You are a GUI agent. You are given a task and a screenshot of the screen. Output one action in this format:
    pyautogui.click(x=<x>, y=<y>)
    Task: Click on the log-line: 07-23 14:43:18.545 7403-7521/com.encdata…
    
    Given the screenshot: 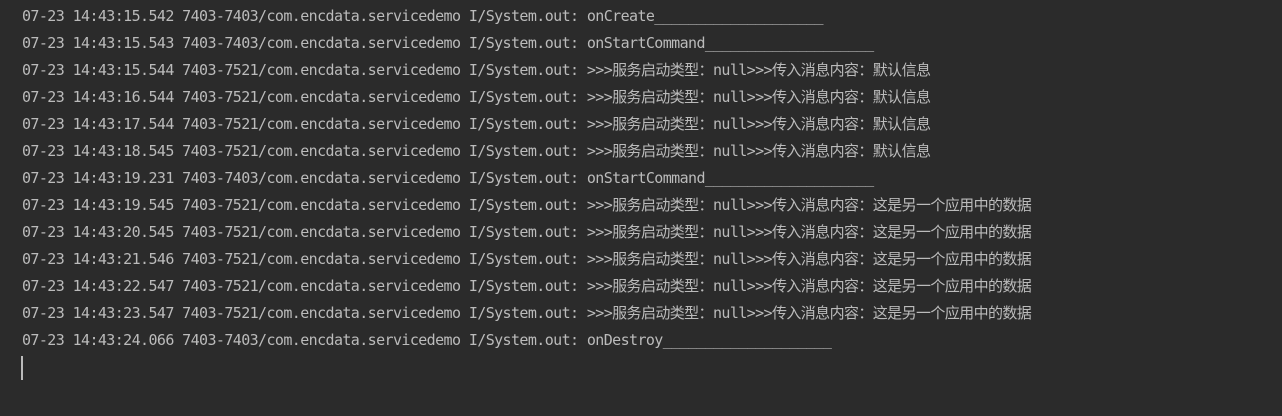 What is the action you would take?
    pyautogui.click(x=652, y=151)
    